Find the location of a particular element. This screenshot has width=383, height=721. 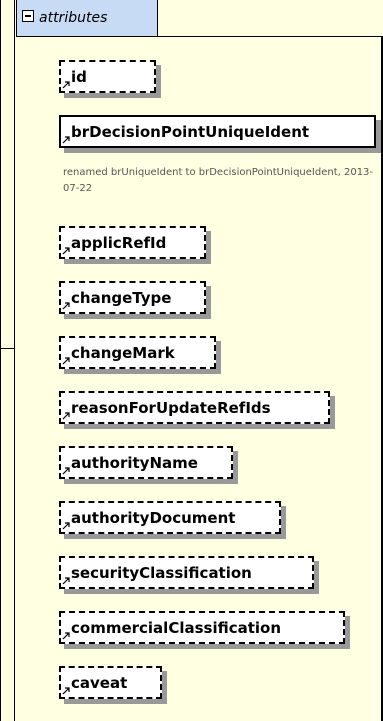

attribute-authorityName: authorityName is located at coordinates (146, 462).